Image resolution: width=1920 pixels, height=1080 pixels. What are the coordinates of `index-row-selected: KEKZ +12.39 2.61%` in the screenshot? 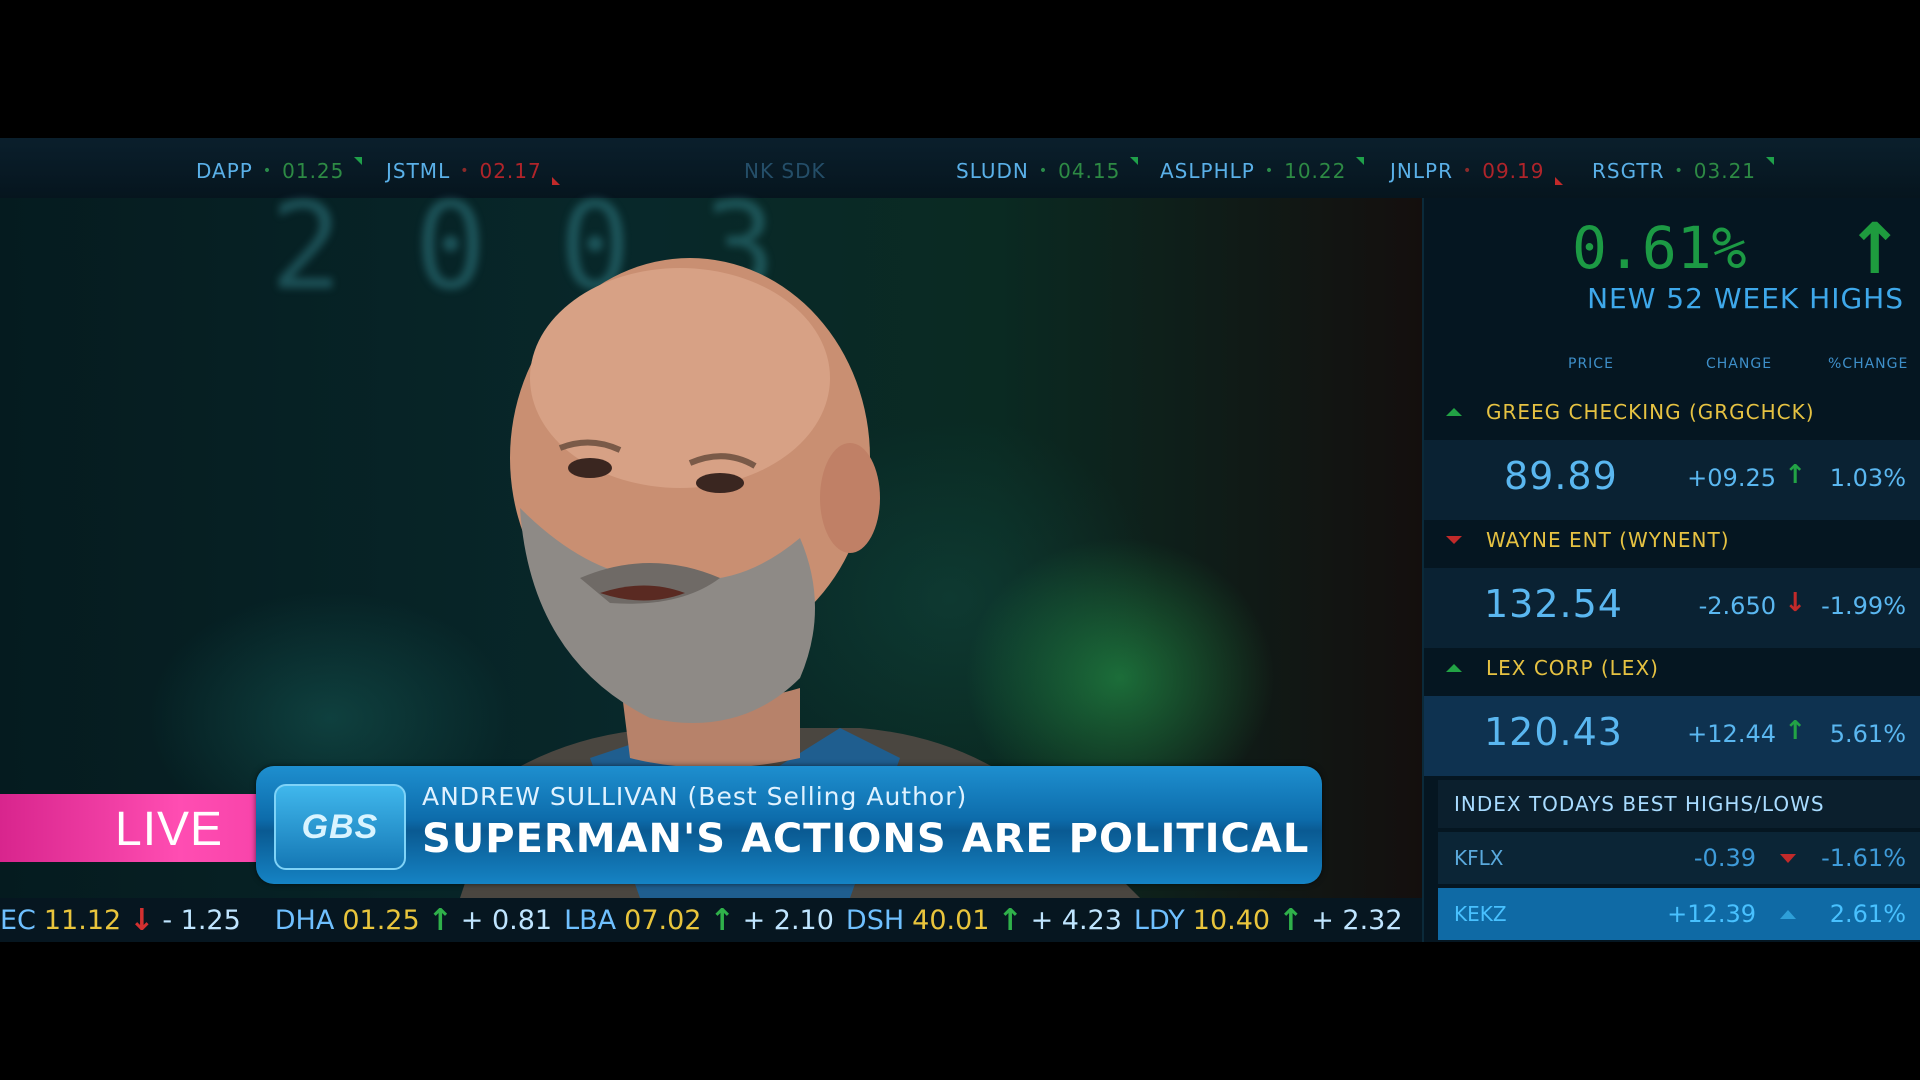 It's located at (1679, 914).